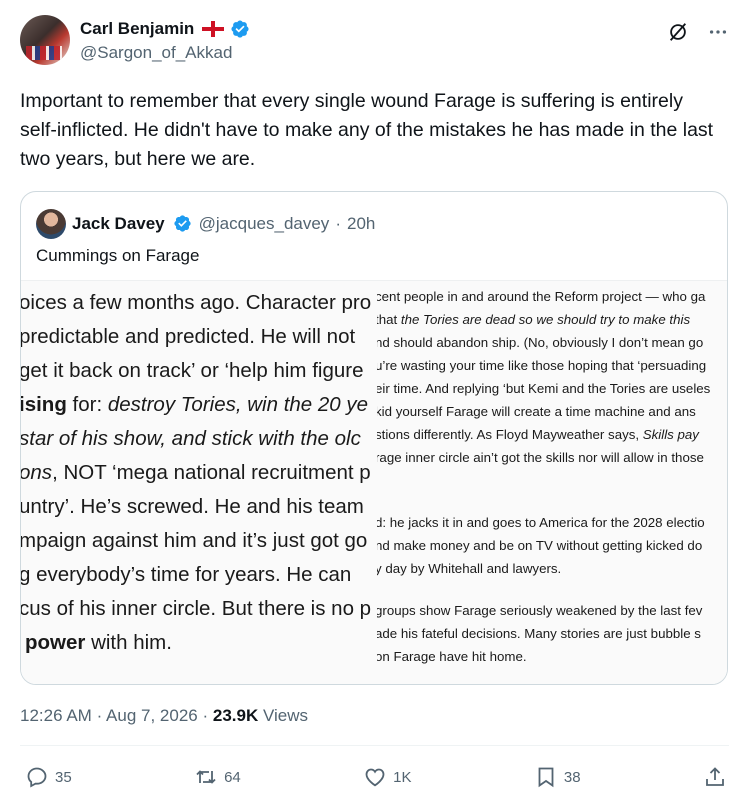 This screenshot has width=749, height=812. I want to click on quoted-author-handle: @jacques_davey, so click(264, 224).